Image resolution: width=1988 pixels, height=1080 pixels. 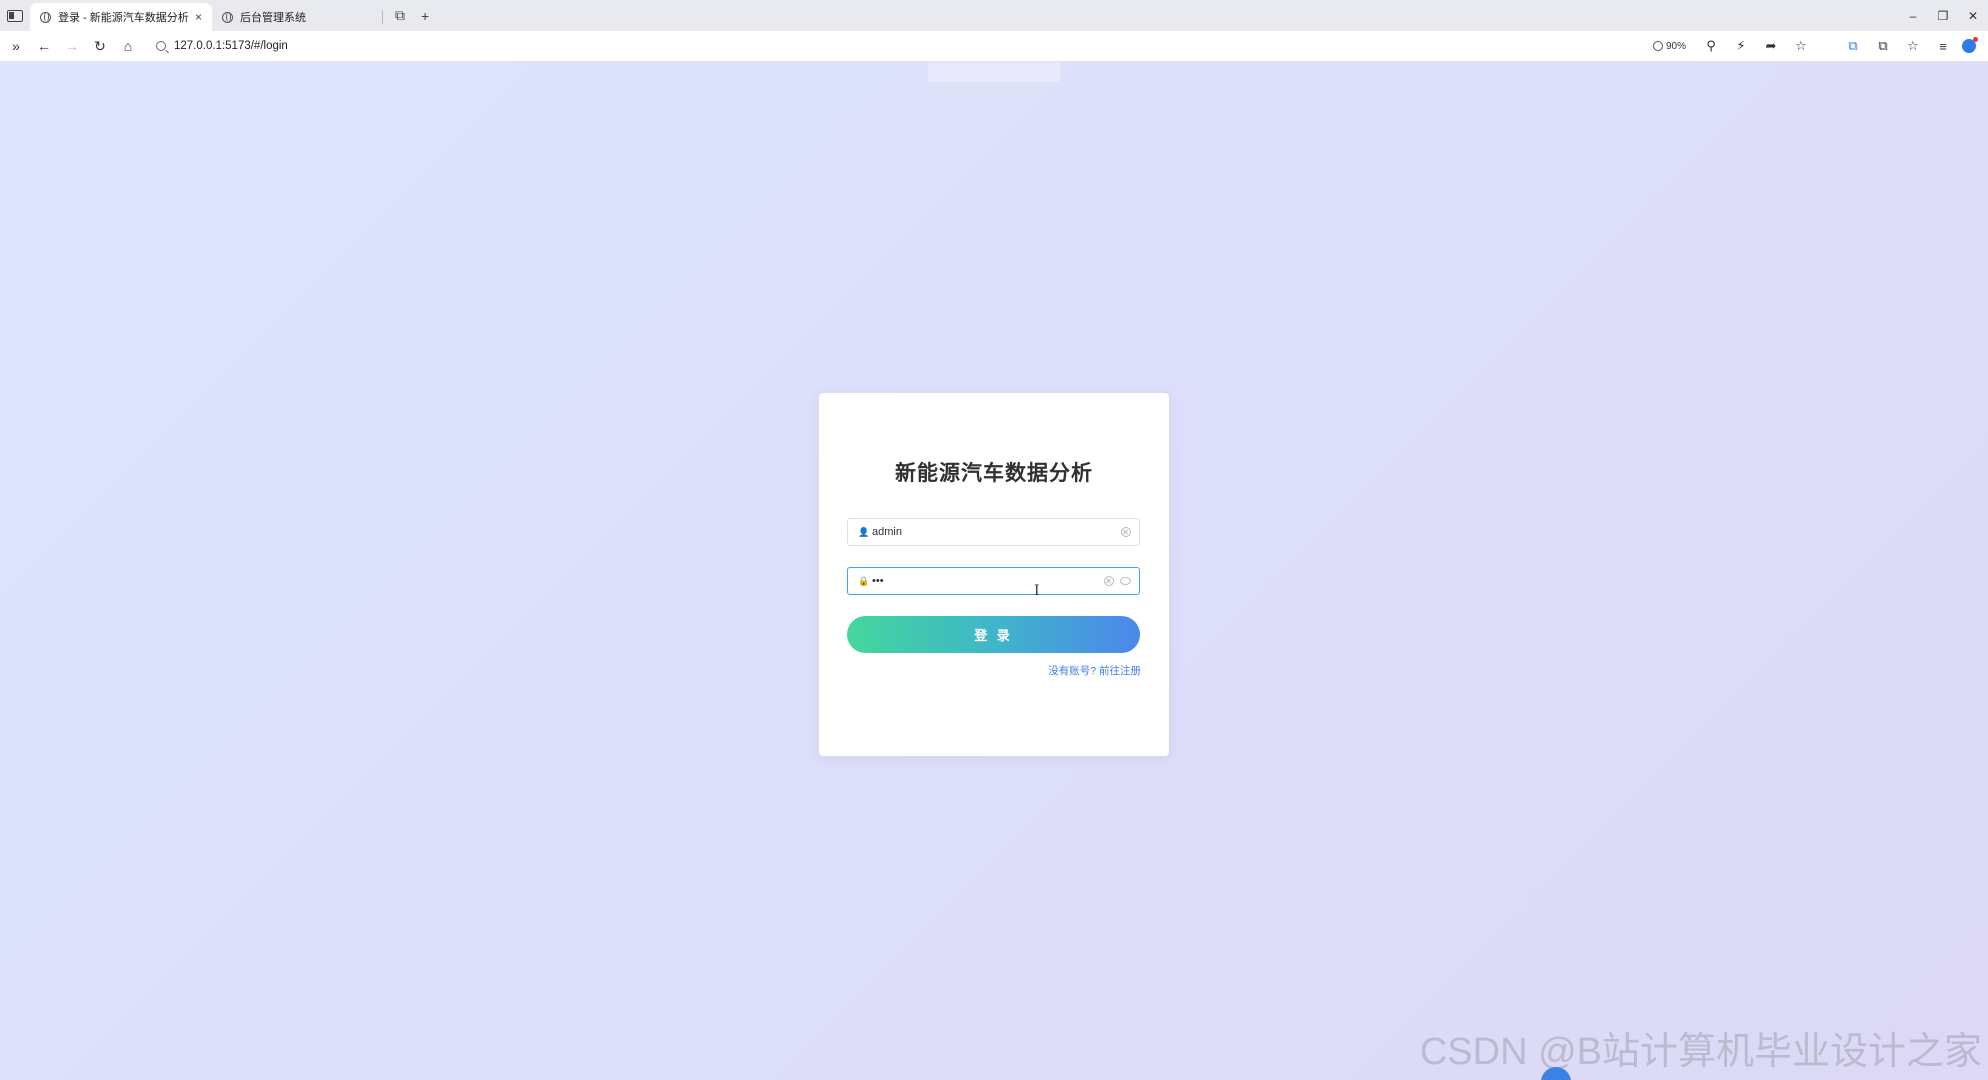 I want to click on close-tab-icon: ×, so click(x=198, y=17).